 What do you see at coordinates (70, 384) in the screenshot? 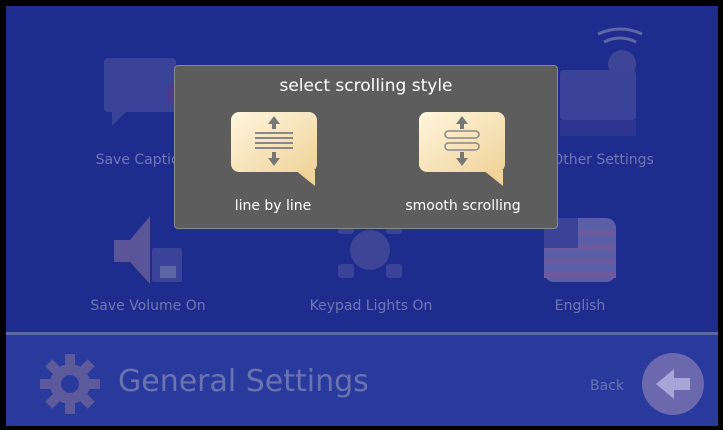
I see `gear-icon` at bounding box center [70, 384].